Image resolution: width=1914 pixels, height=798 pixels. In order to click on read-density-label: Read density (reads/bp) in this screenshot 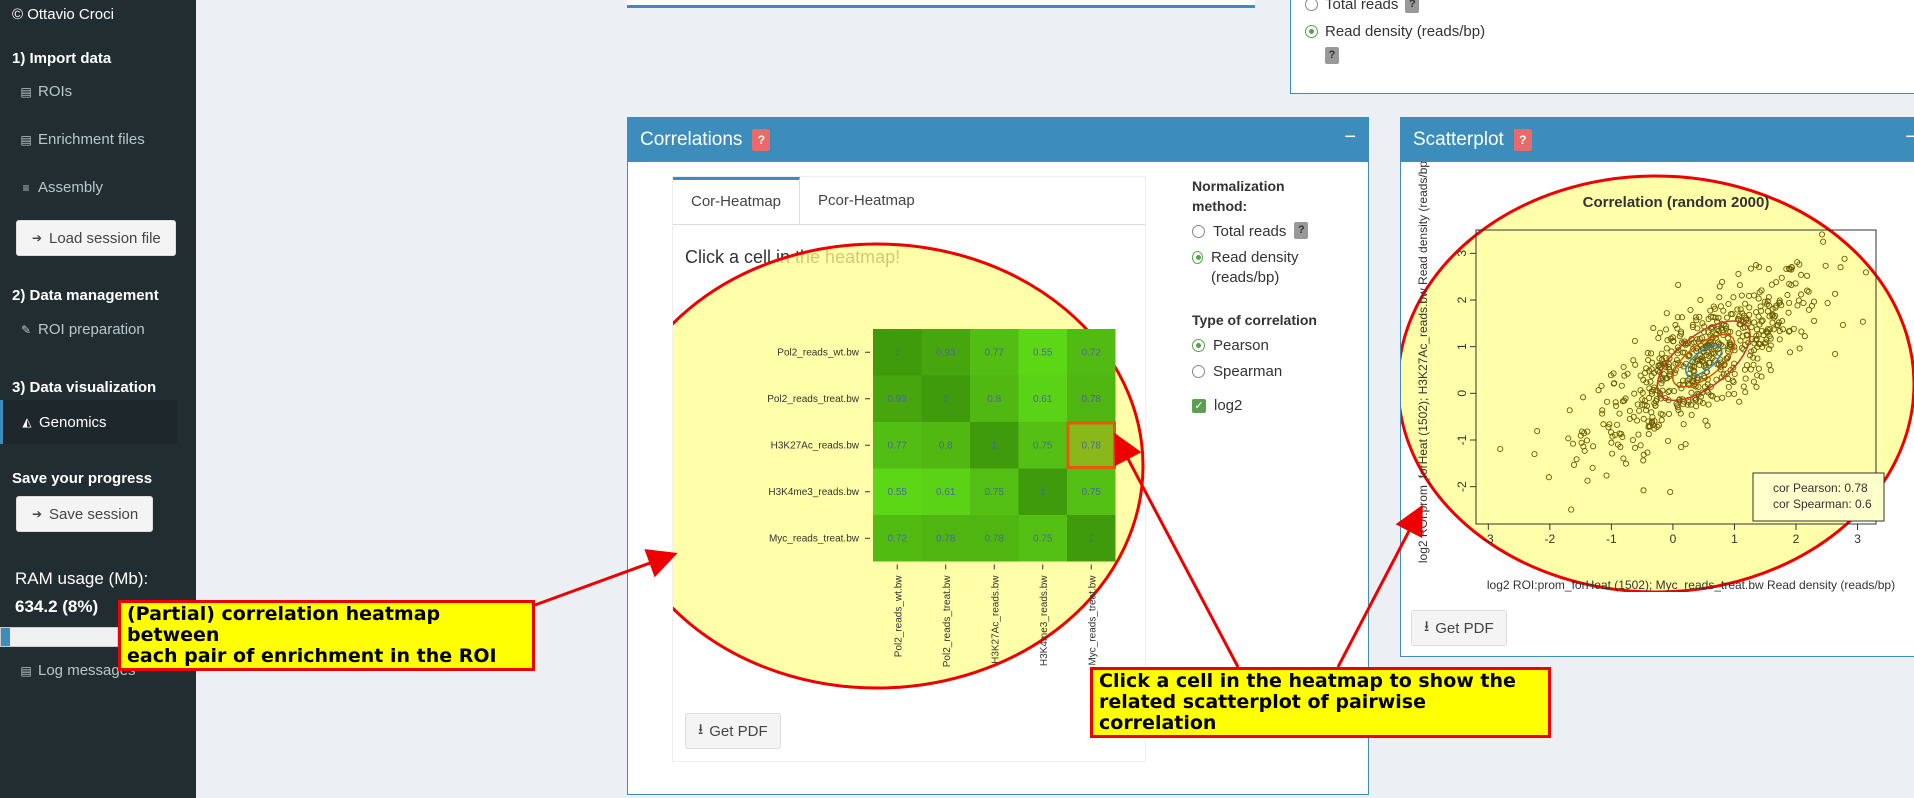, I will do `click(1405, 31)`.